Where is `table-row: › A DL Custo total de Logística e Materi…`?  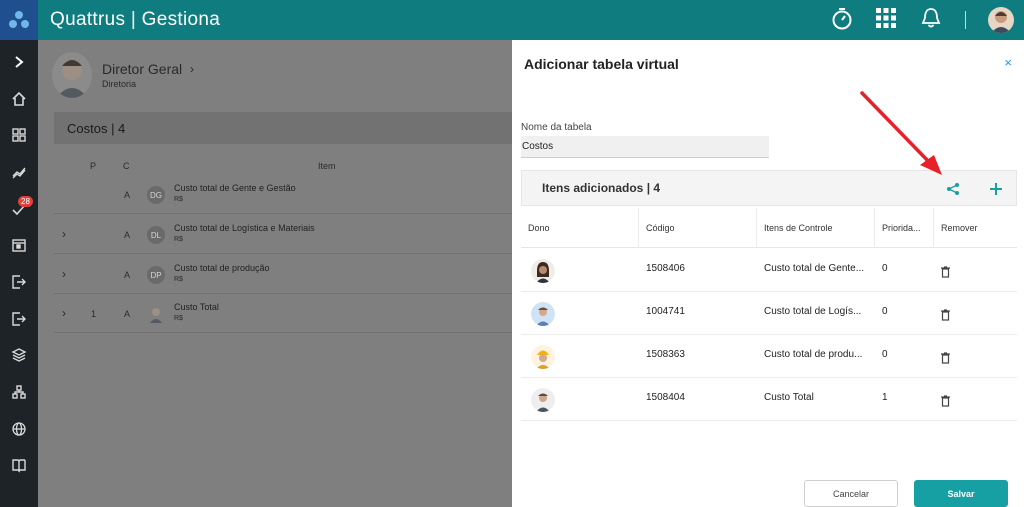
table-row: › A DL Custo total de Logística e Materi… is located at coordinates (283, 234).